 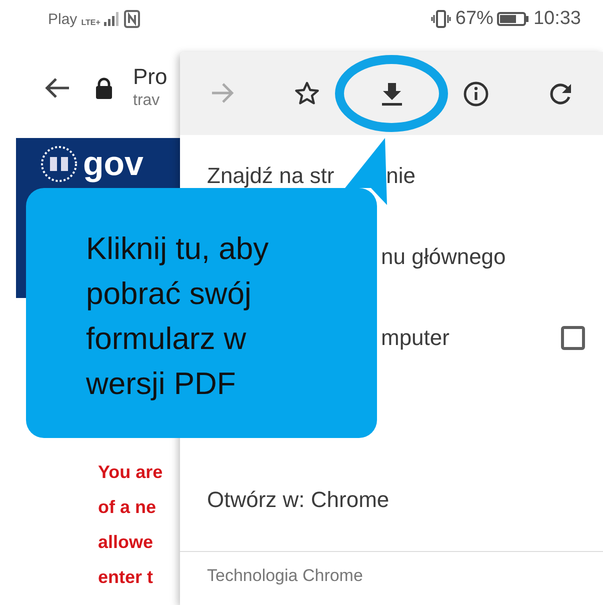 I want to click on lock-icon, so click(x=104, y=88).